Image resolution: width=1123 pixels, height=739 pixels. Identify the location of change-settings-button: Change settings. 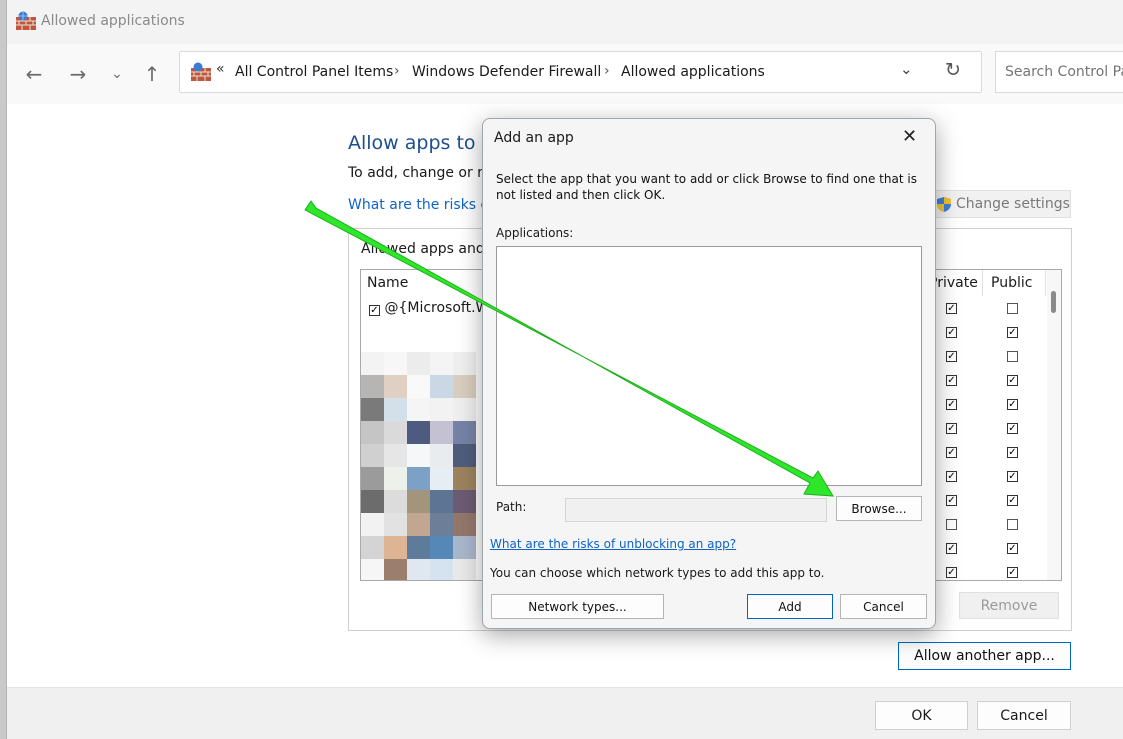
(998, 204).